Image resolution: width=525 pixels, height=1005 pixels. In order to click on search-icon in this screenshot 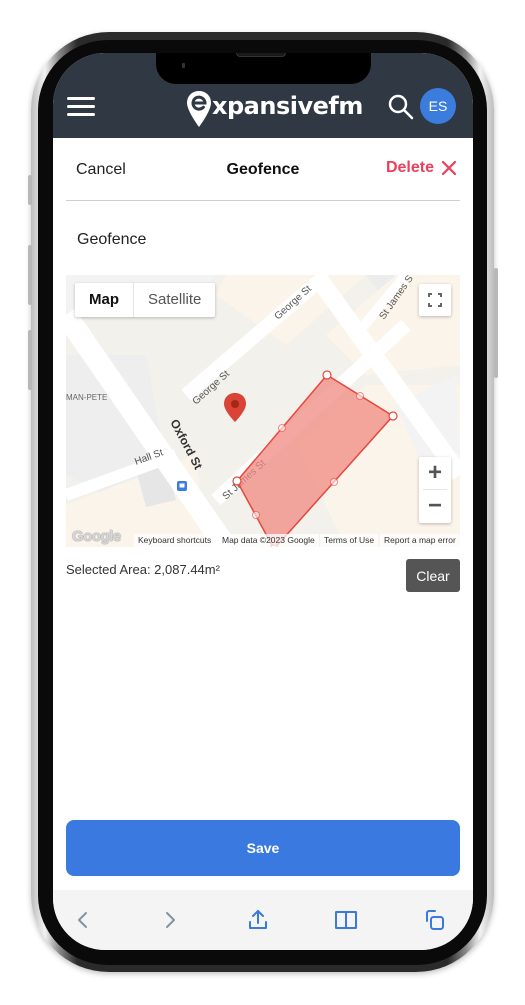, I will do `click(401, 107)`.